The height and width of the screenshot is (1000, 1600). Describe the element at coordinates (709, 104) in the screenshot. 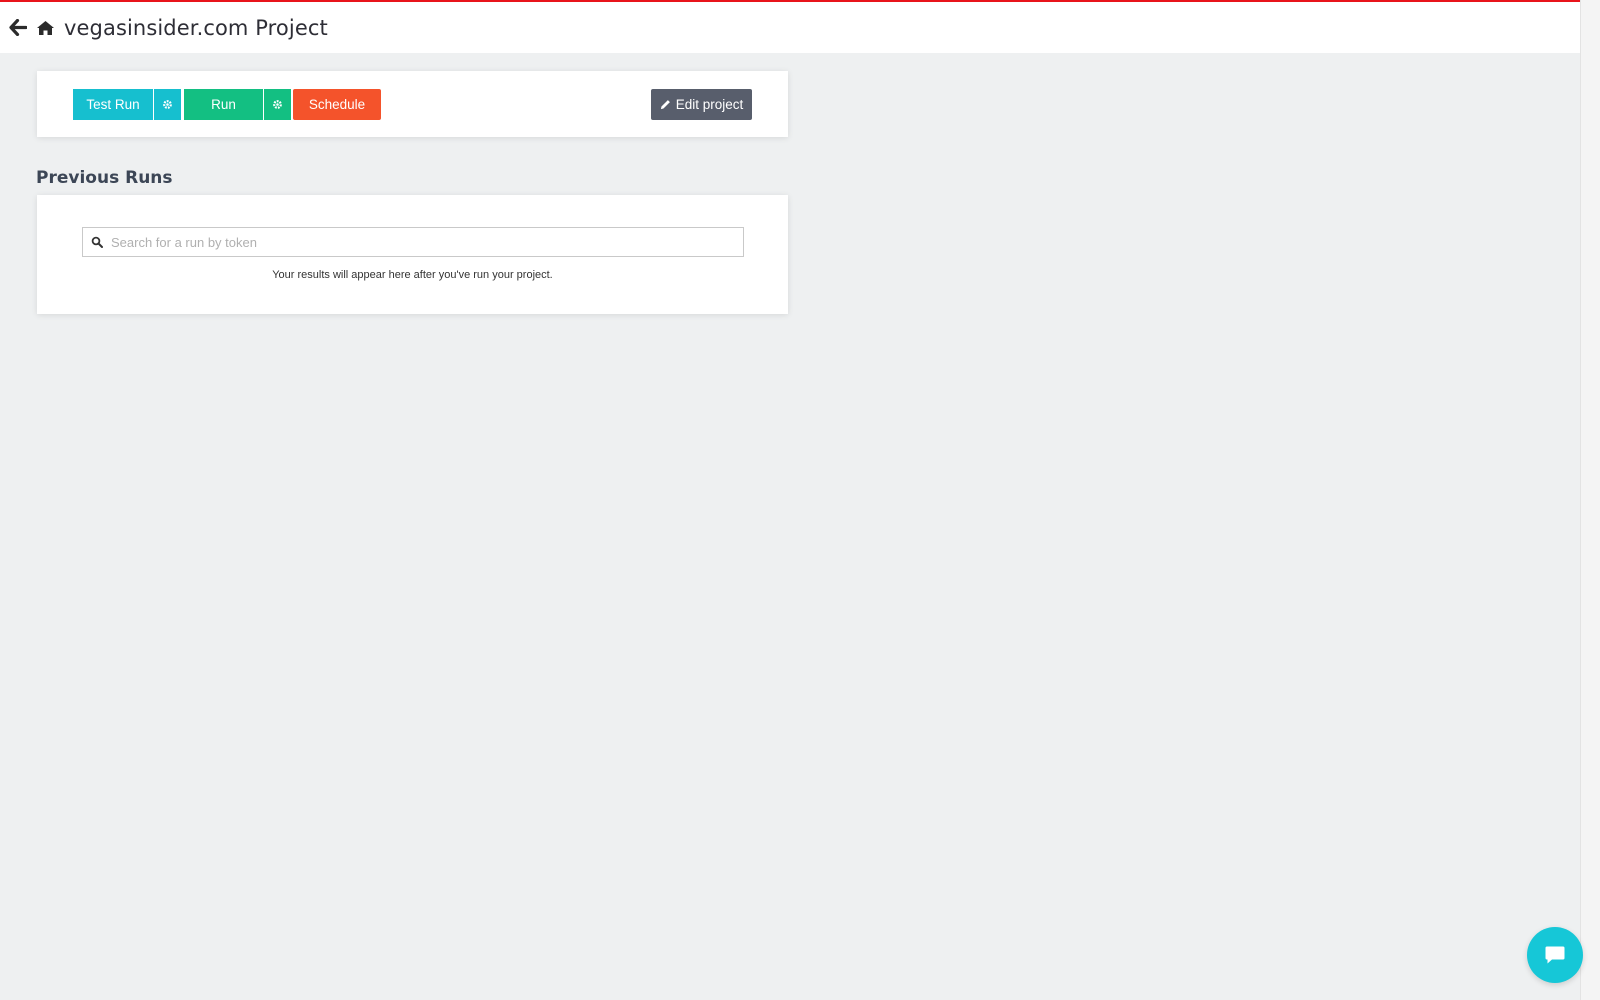

I see `edit-project-label: Edit project` at that location.